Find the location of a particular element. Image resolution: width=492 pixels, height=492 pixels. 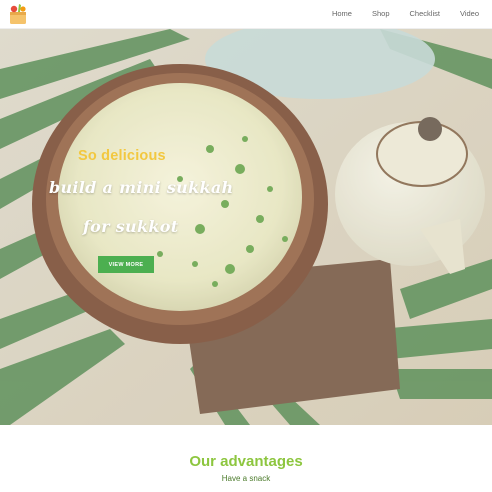

advantages-subtitle: Have a snack is located at coordinates (246, 478).